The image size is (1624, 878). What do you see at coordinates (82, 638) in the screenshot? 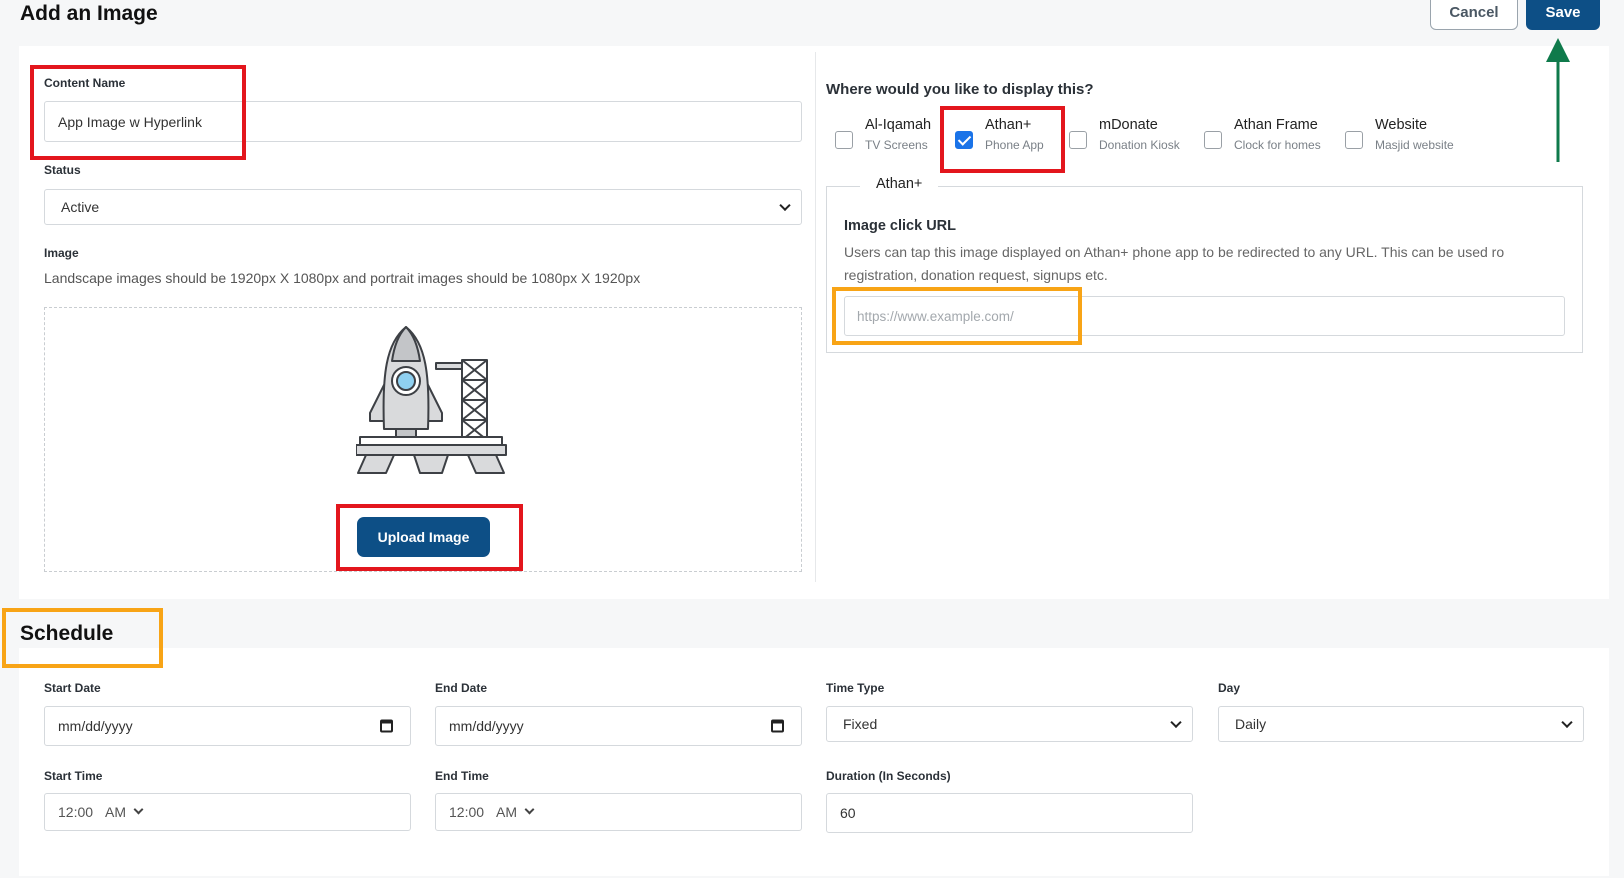
I see `highlight-schedule` at bounding box center [82, 638].